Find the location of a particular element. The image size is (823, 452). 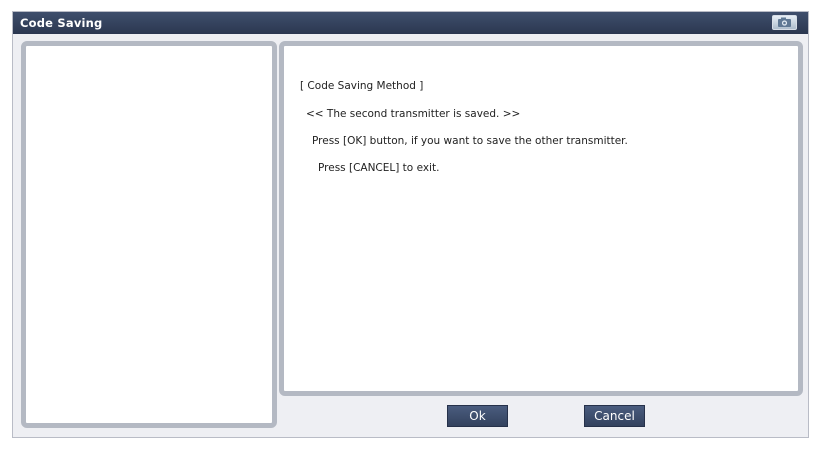

method-heading: [ Code Saving Method ] is located at coordinates (362, 86).